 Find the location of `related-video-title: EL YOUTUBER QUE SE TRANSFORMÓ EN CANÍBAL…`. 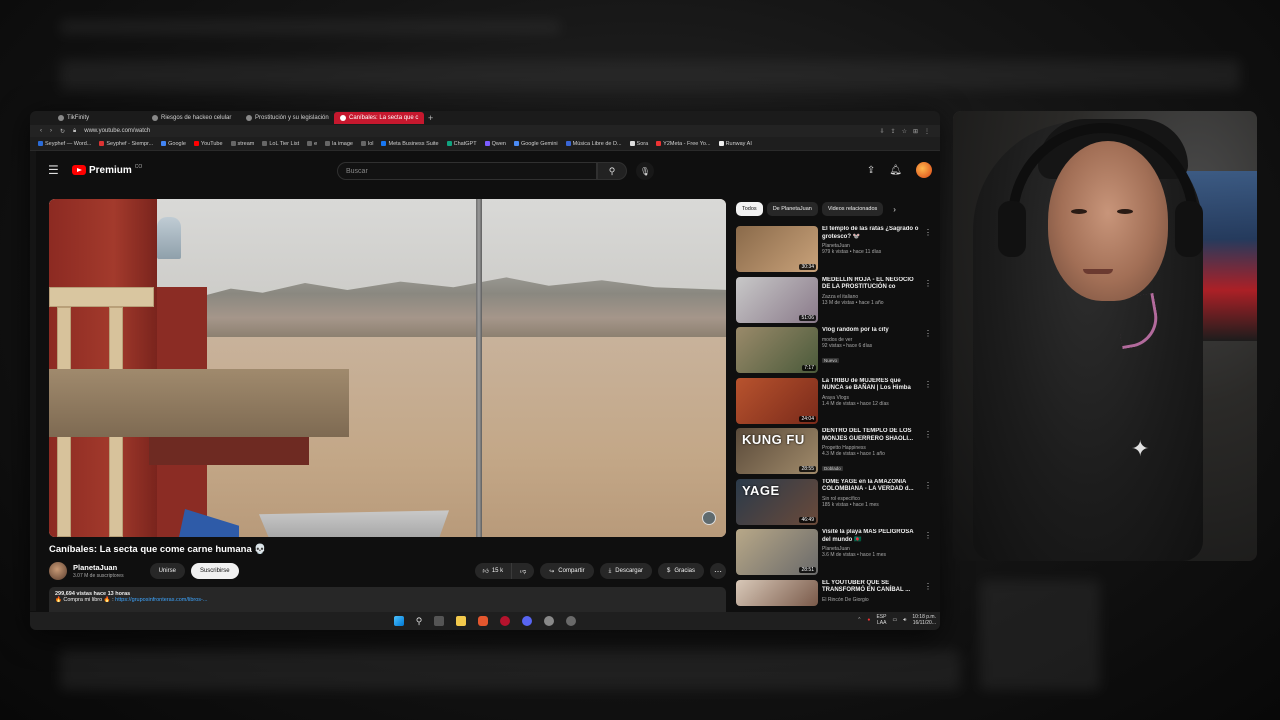

related-video-title: EL YOUTUBER QUE SE TRANSFORMÓ EN CANÍBAL… is located at coordinates (872, 587).